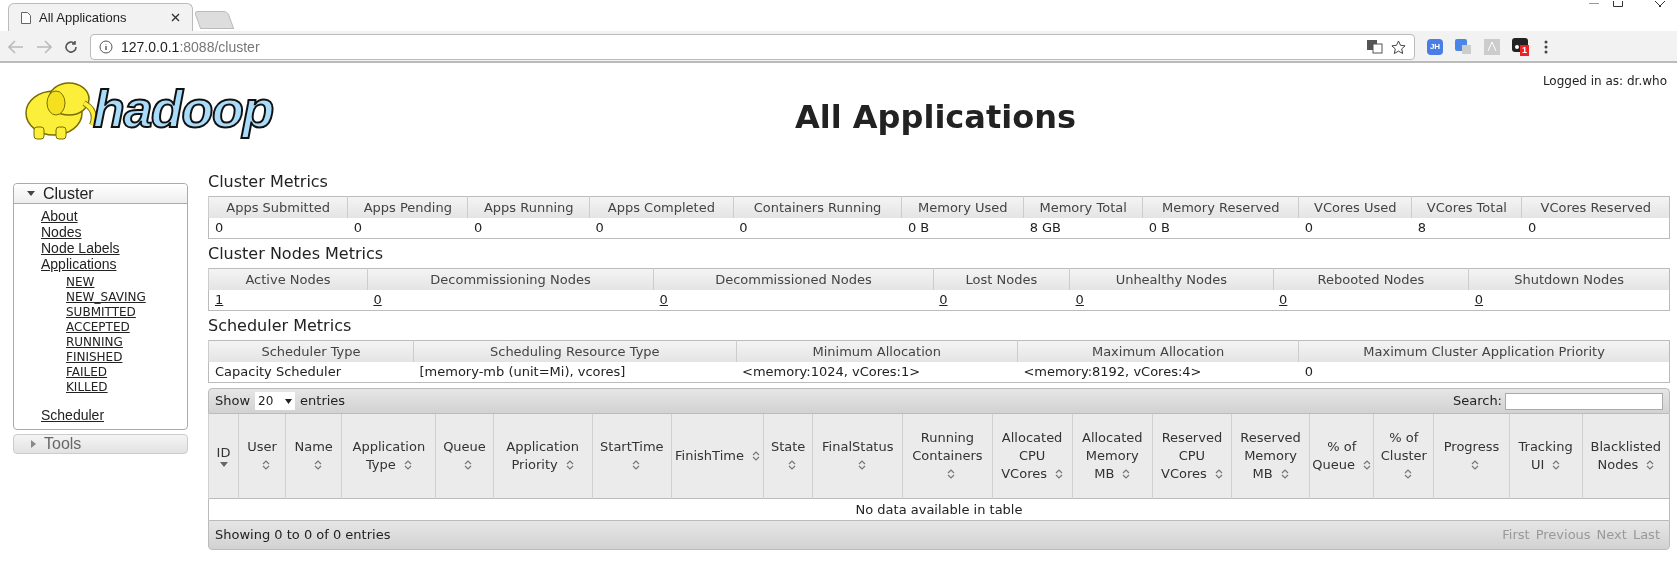  I want to click on sidebar-sublink: FAILED, so click(87, 372).